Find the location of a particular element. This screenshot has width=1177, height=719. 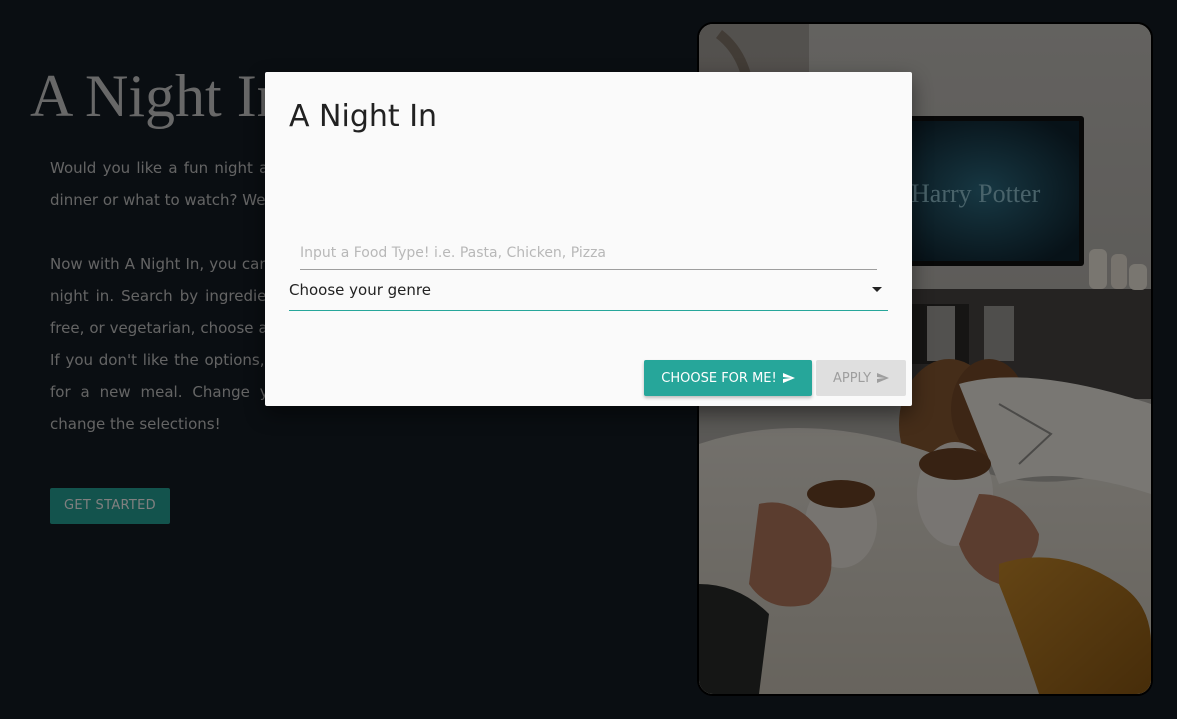

apply-label: APPLY is located at coordinates (852, 378).